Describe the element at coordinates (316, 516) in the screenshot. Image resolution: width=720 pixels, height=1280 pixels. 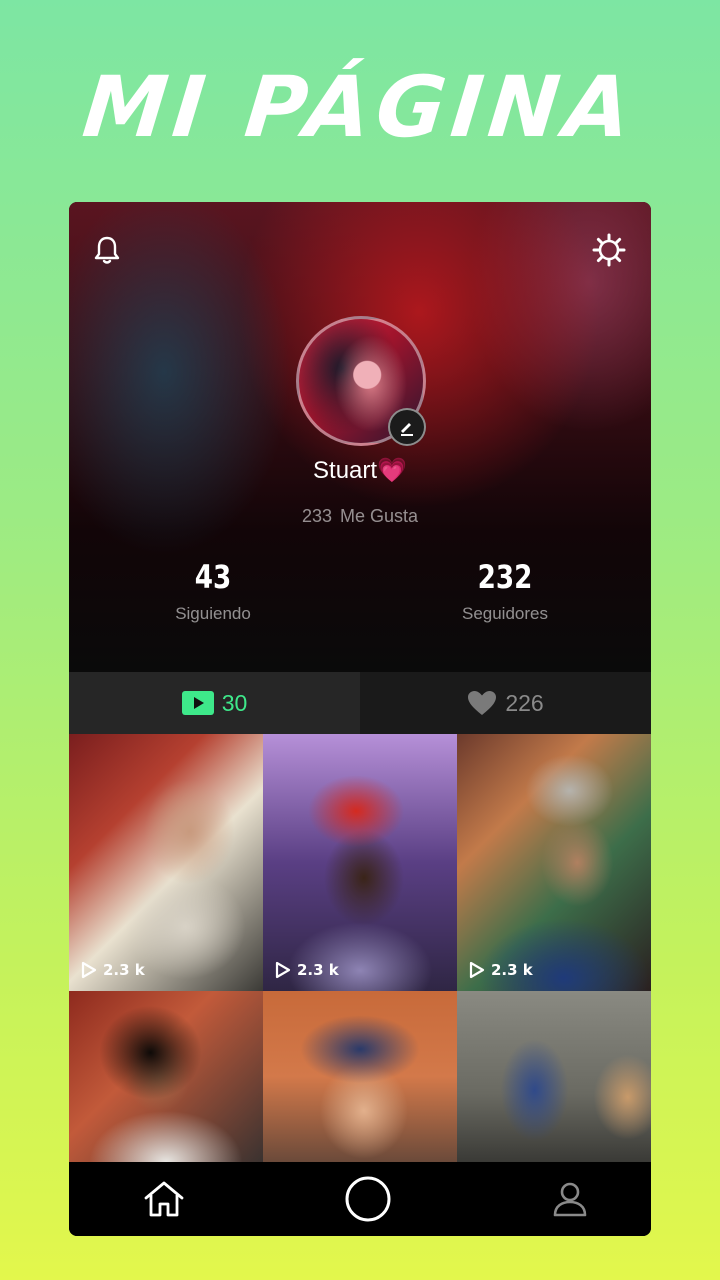
I see `likes-count: 233` at that location.